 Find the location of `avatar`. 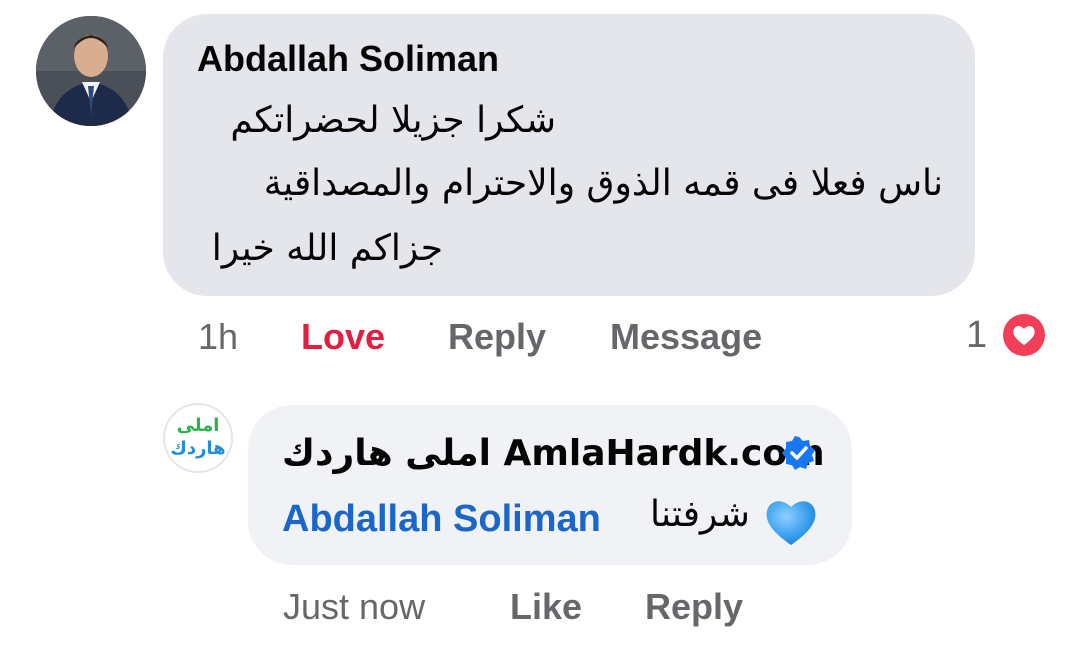

avatar is located at coordinates (91, 71).